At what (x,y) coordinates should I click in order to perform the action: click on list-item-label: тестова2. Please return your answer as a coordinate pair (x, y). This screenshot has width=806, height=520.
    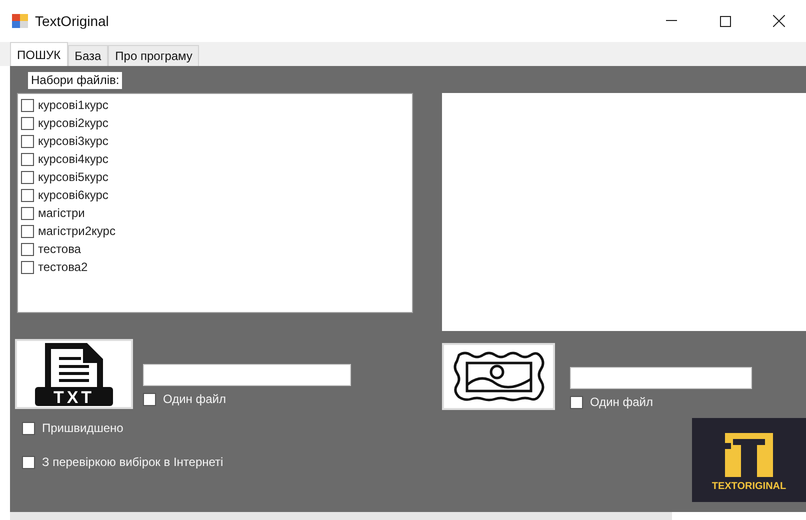
    Looking at the image, I should click on (63, 267).